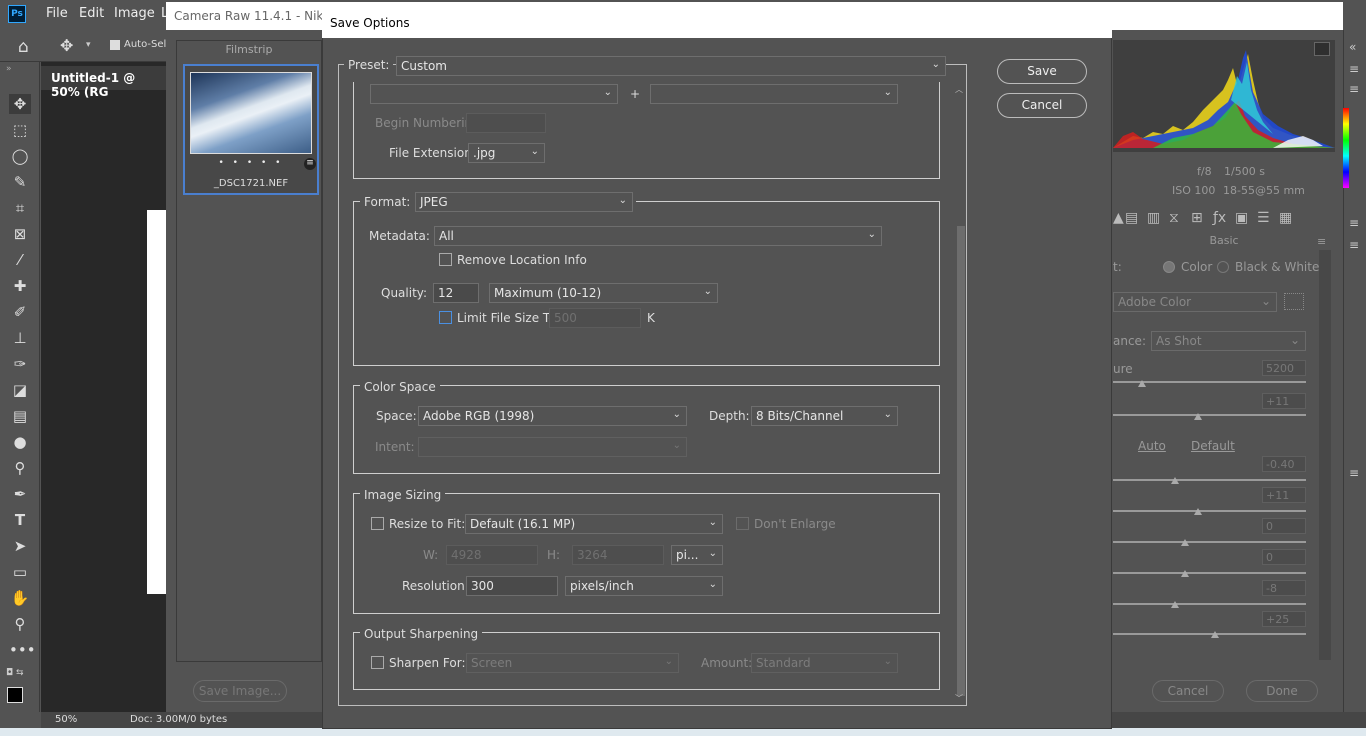  What do you see at coordinates (506, 153) in the screenshot?
I see `file-extension-dropdown: .jpg ⌄` at bounding box center [506, 153].